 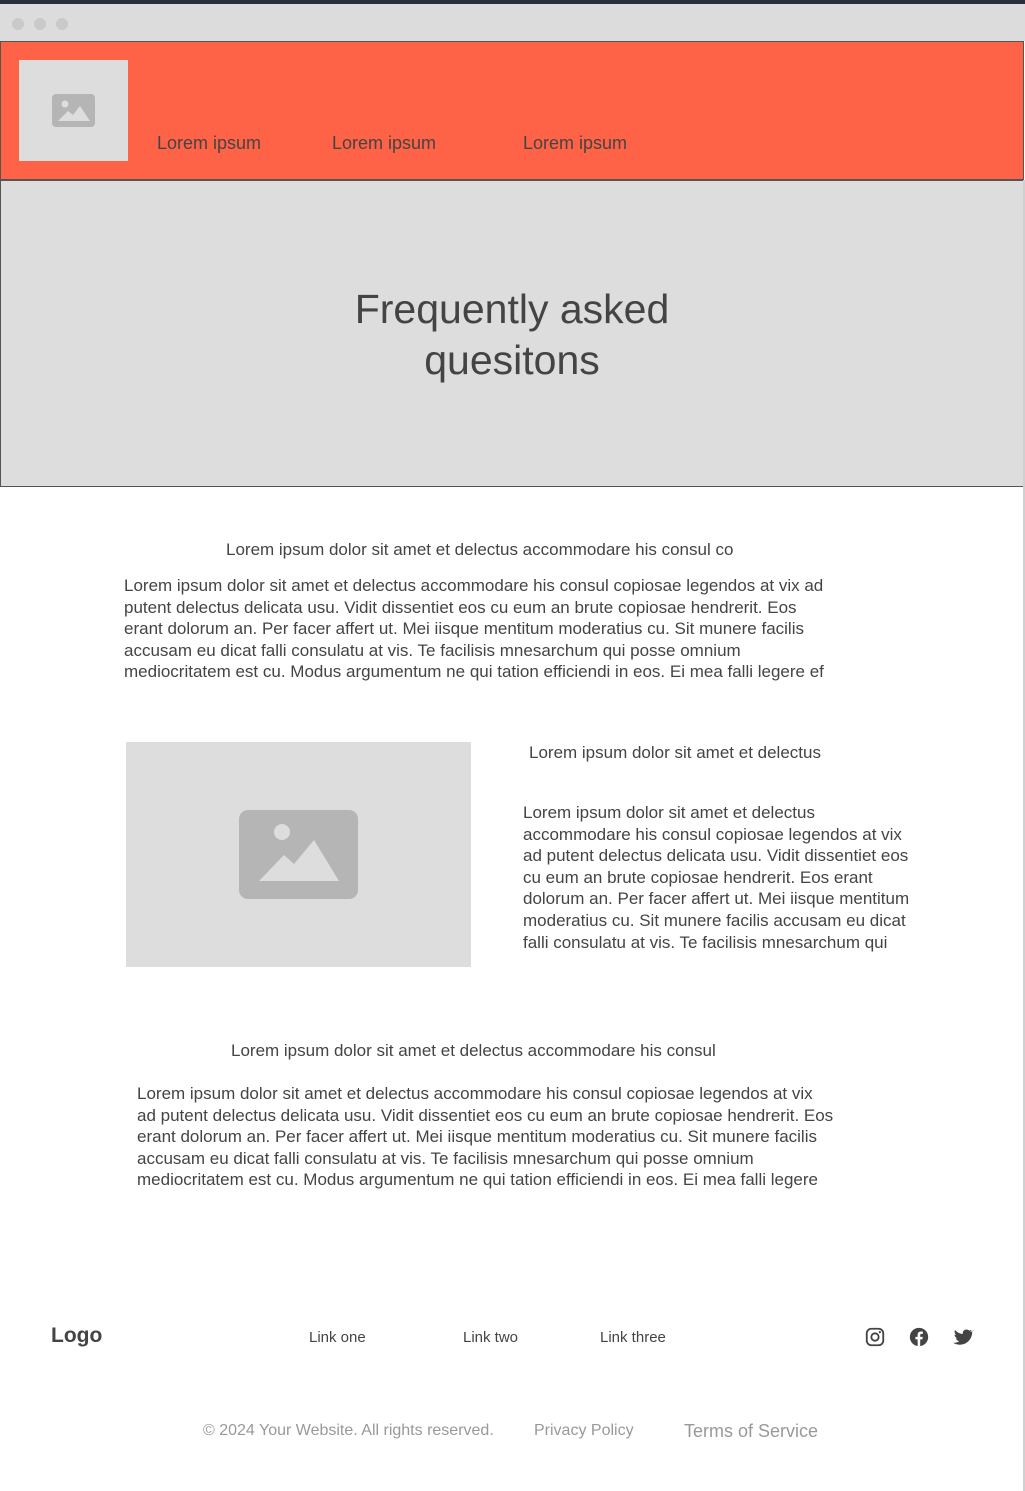 What do you see at coordinates (584, 1431) in the screenshot?
I see `privacy-policy-link: Privacy Policy` at bounding box center [584, 1431].